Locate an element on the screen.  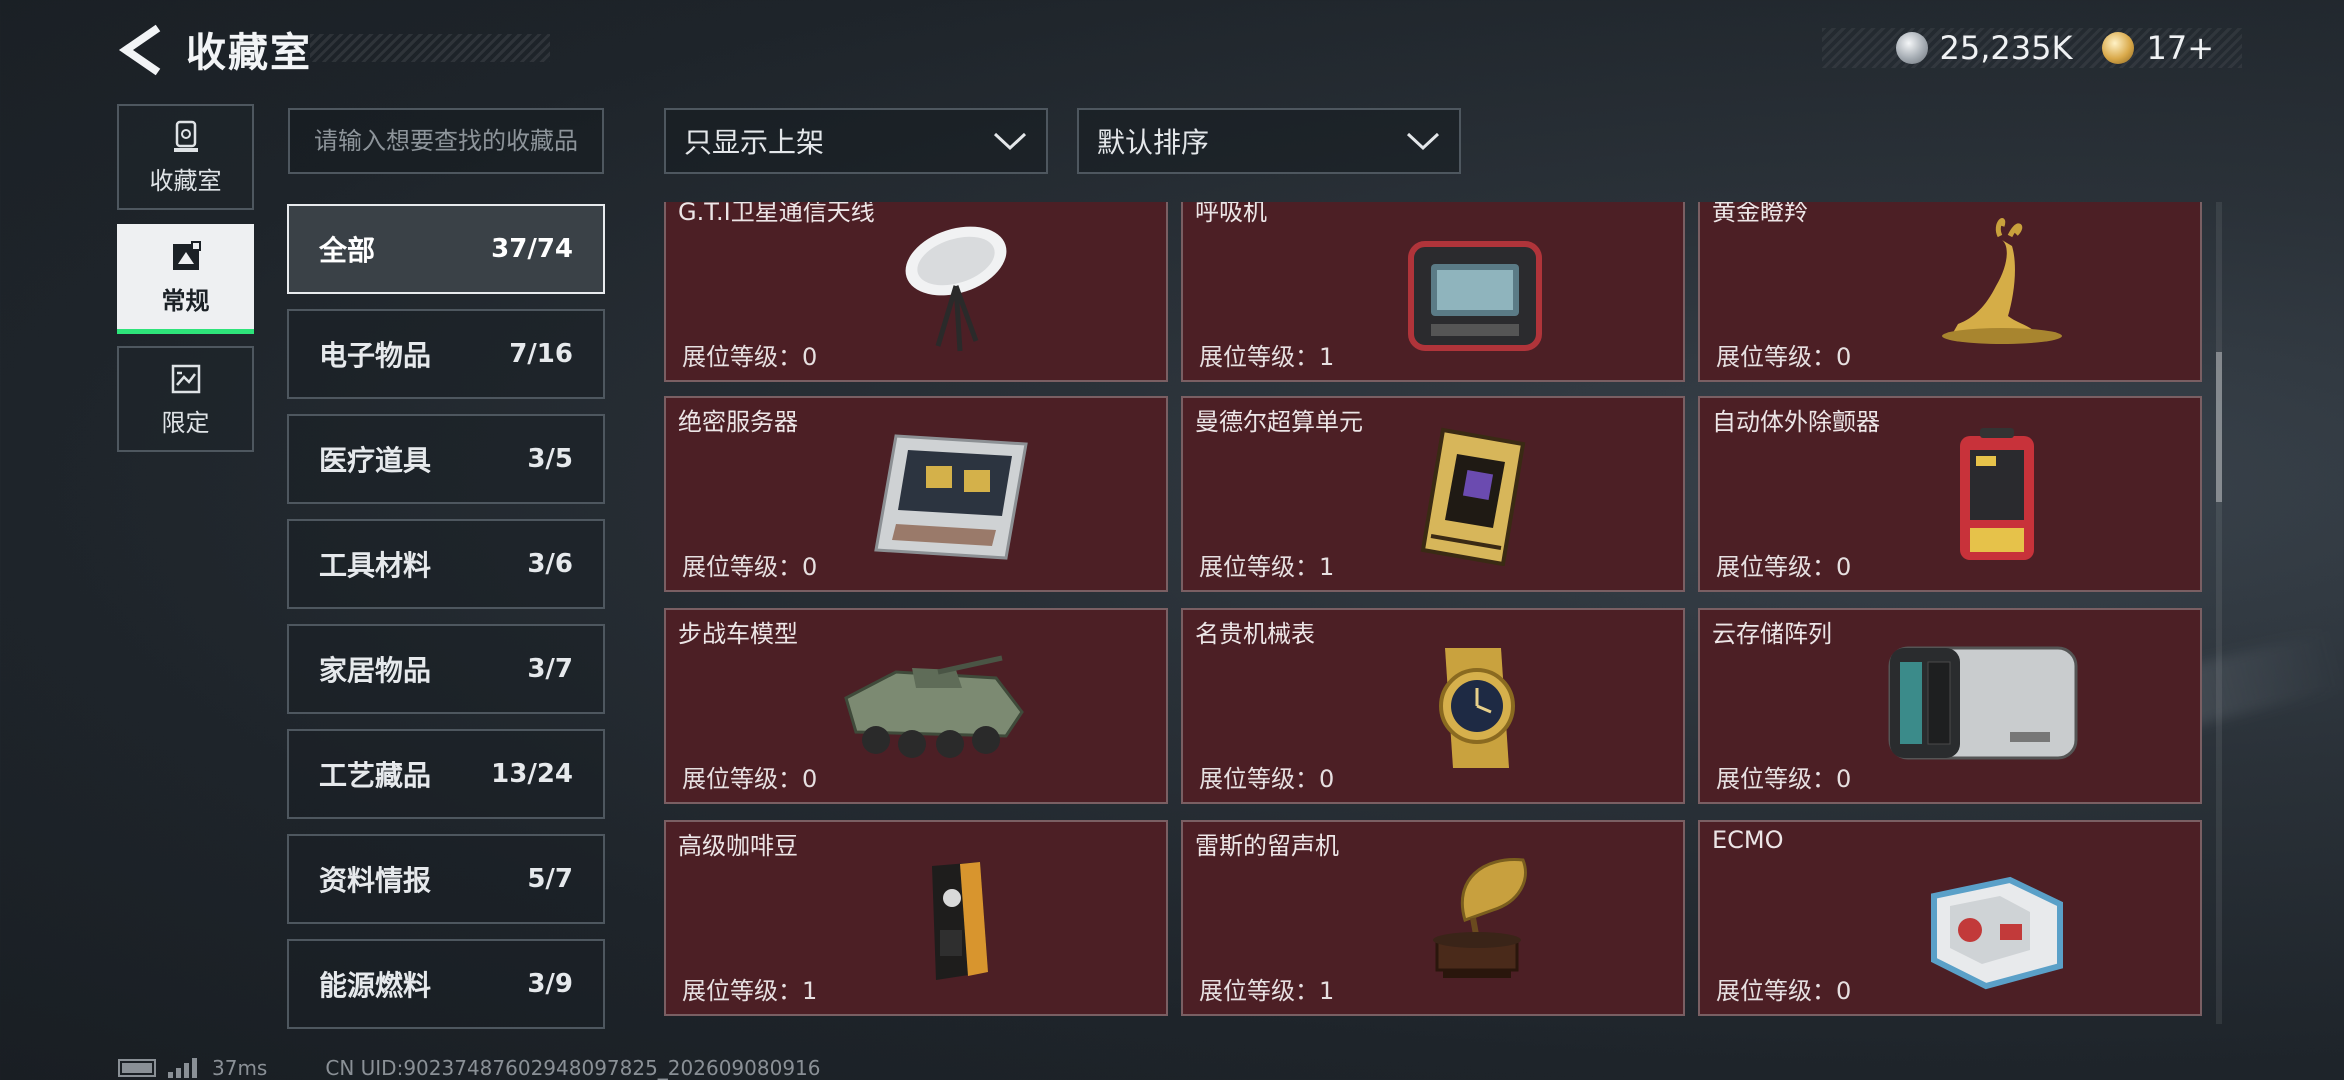
collection-item-card: 云存储阵列 展位等级：0 is located at coordinates (1950, 706).